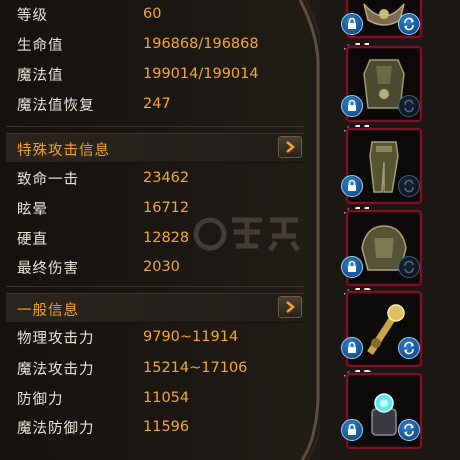 The height and width of the screenshot is (460, 460). Describe the element at coordinates (155, 308) in the screenshot. I see `general-info-header: 一般信息` at that location.